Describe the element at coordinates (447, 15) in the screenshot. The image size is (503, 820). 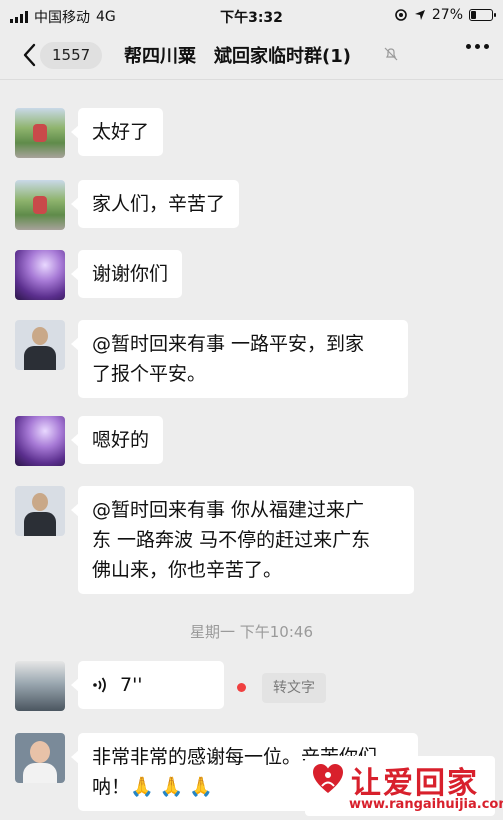
I see `battery-percent: 27%` at that location.